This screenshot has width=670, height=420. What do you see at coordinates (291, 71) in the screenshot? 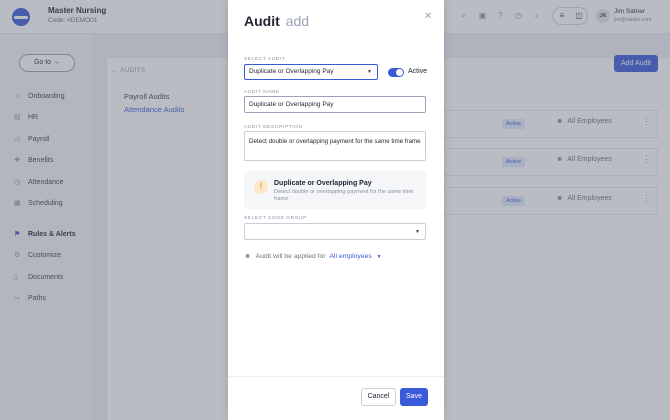
I see `select-audit-value: Duplicate or Overlapping Pay` at bounding box center [291, 71].